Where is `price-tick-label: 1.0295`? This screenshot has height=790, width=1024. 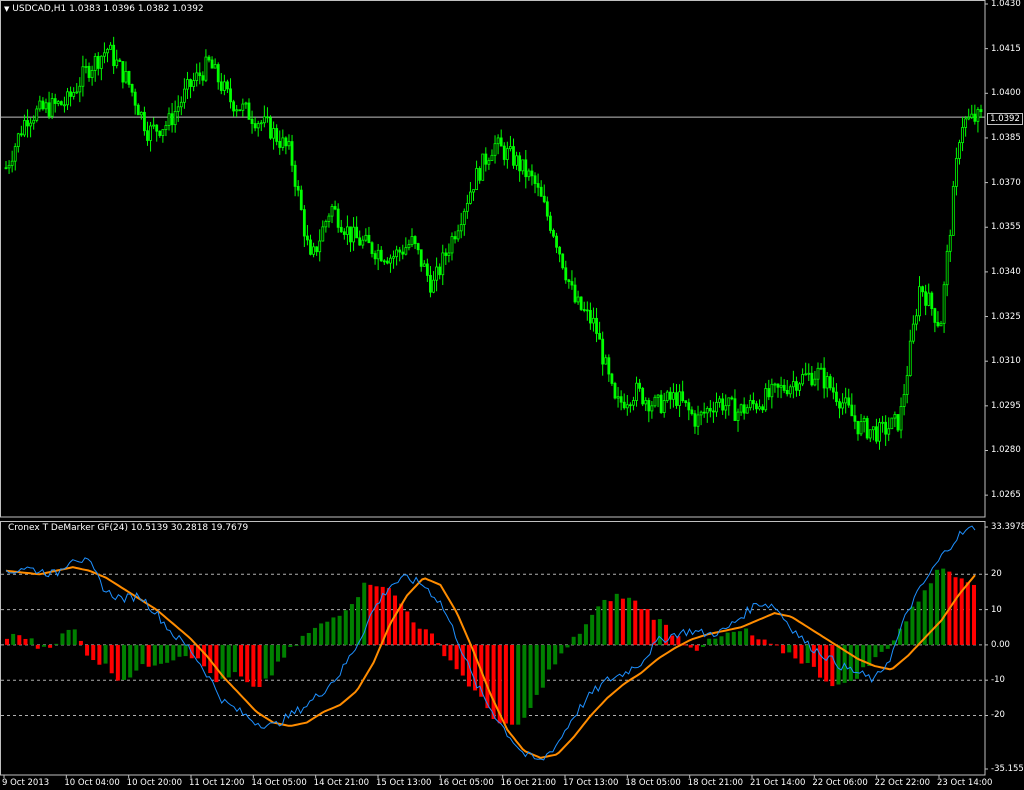
price-tick-label: 1.0295 is located at coordinates (1006, 405).